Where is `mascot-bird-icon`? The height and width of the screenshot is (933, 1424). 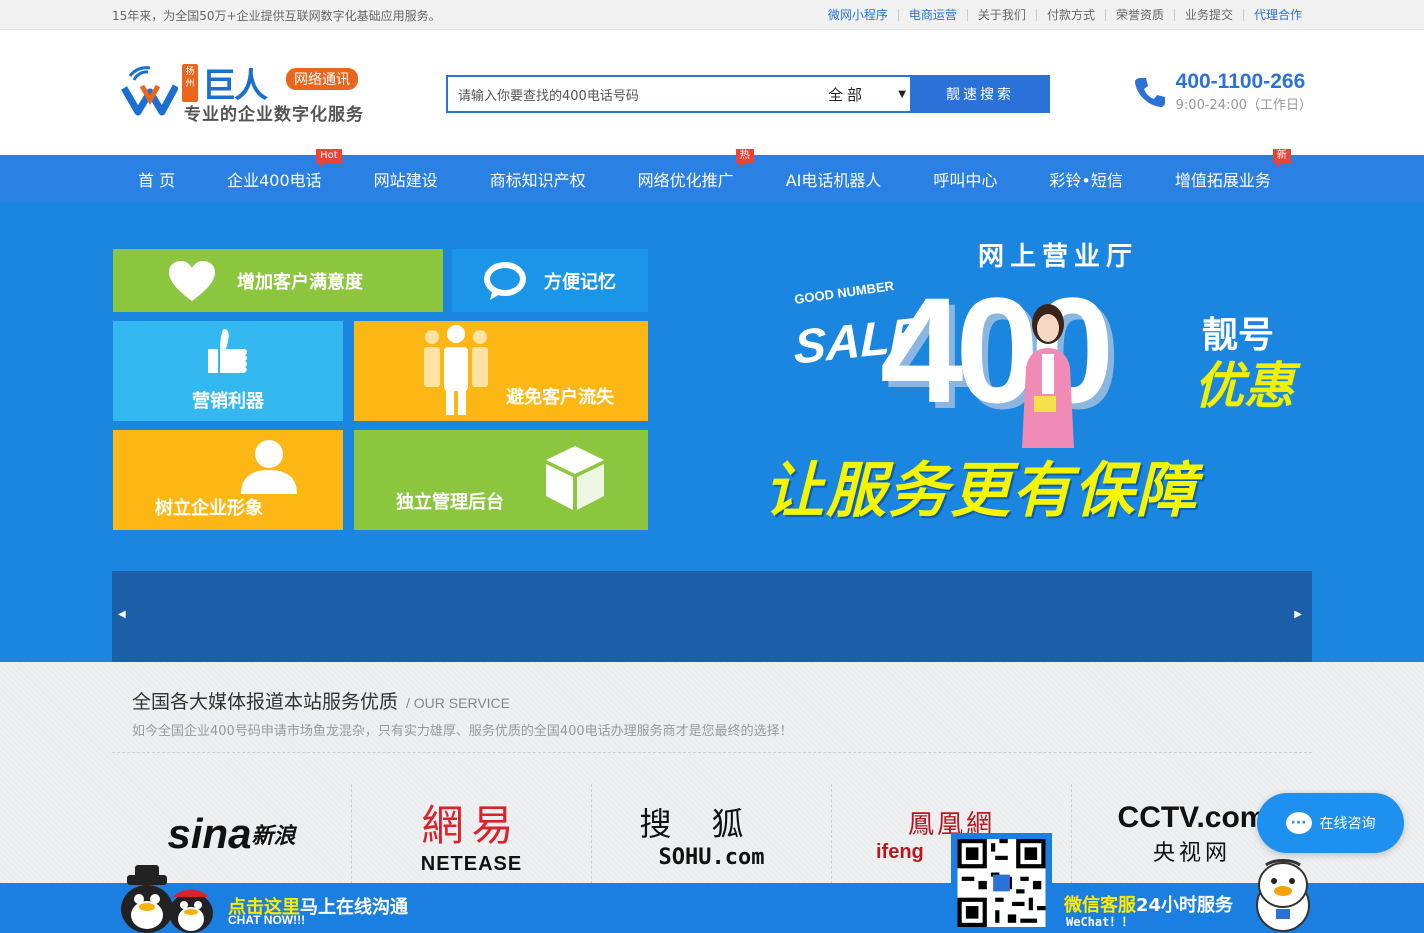
mascot-bird-icon is located at coordinates (1283, 895).